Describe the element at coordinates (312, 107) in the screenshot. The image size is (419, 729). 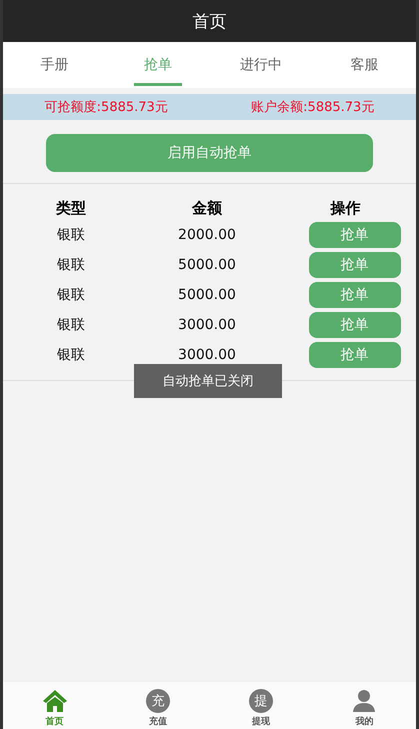
I see `balance-text: 账户余额:5885.73元` at that location.